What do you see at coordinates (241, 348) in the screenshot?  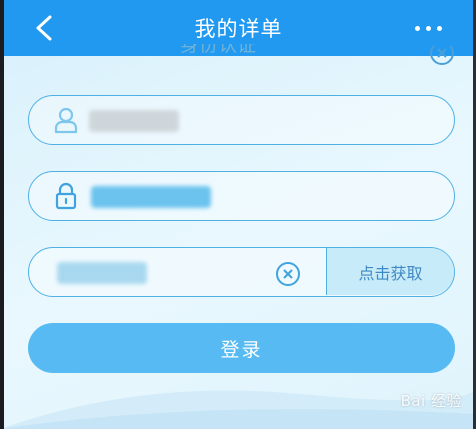 I see `login-button: 登录` at bounding box center [241, 348].